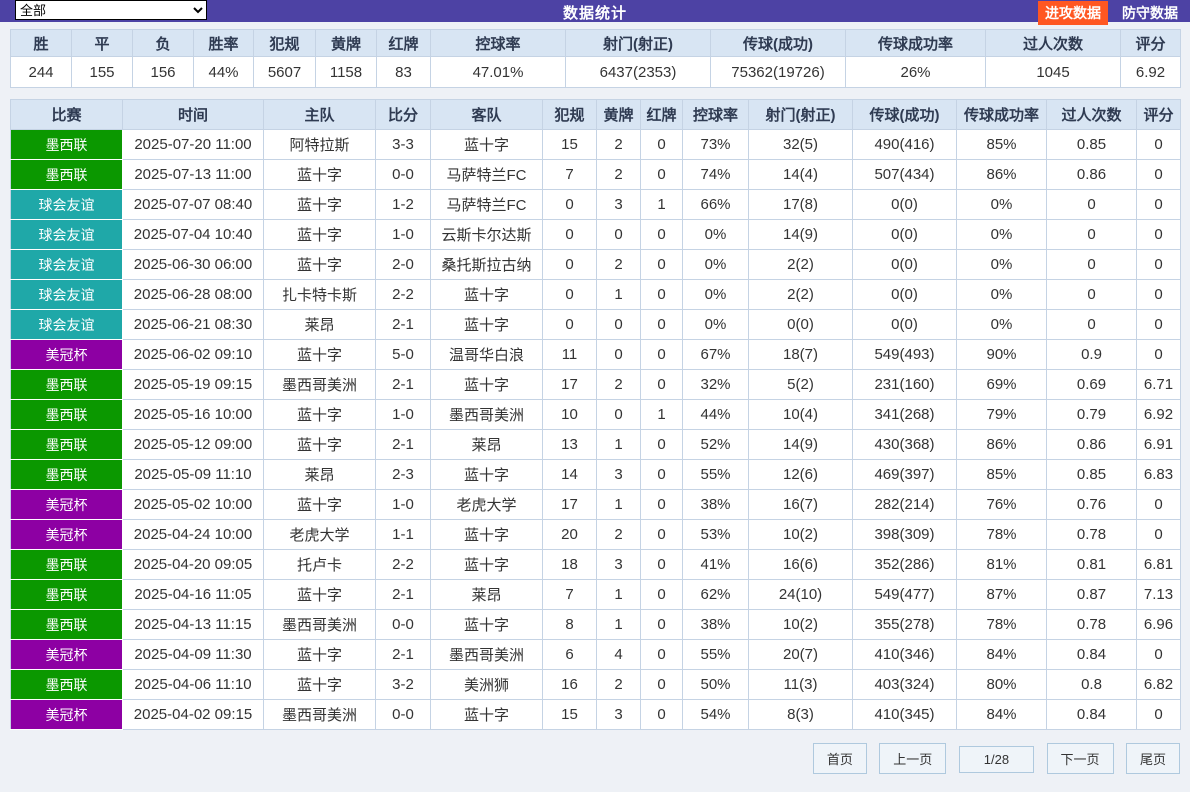 The width and height of the screenshot is (1190, 792). What do you see at coordinates (800, 144) in the screenshot?
I see `match-shots: 32(5)` at bounding box center [800, 144].